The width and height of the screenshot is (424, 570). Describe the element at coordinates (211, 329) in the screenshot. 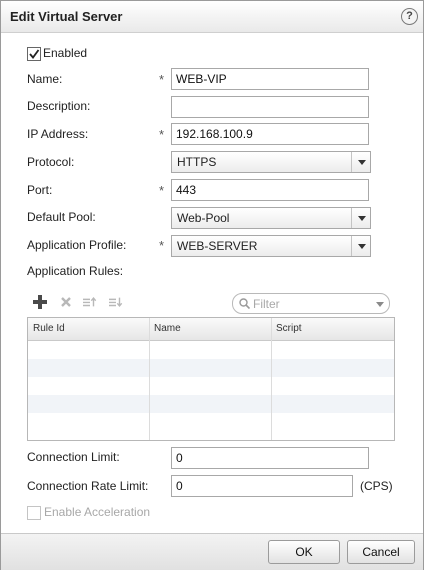

I see `table-header: Rule Id Name Script` at that location.